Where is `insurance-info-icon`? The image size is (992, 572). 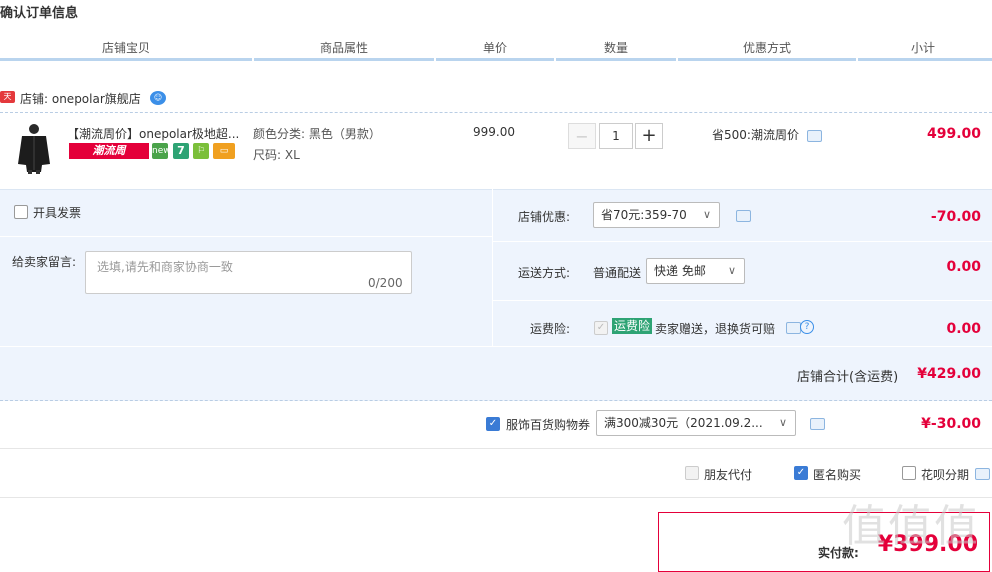 insurance-info-icon is located at coordinates (793, 328).